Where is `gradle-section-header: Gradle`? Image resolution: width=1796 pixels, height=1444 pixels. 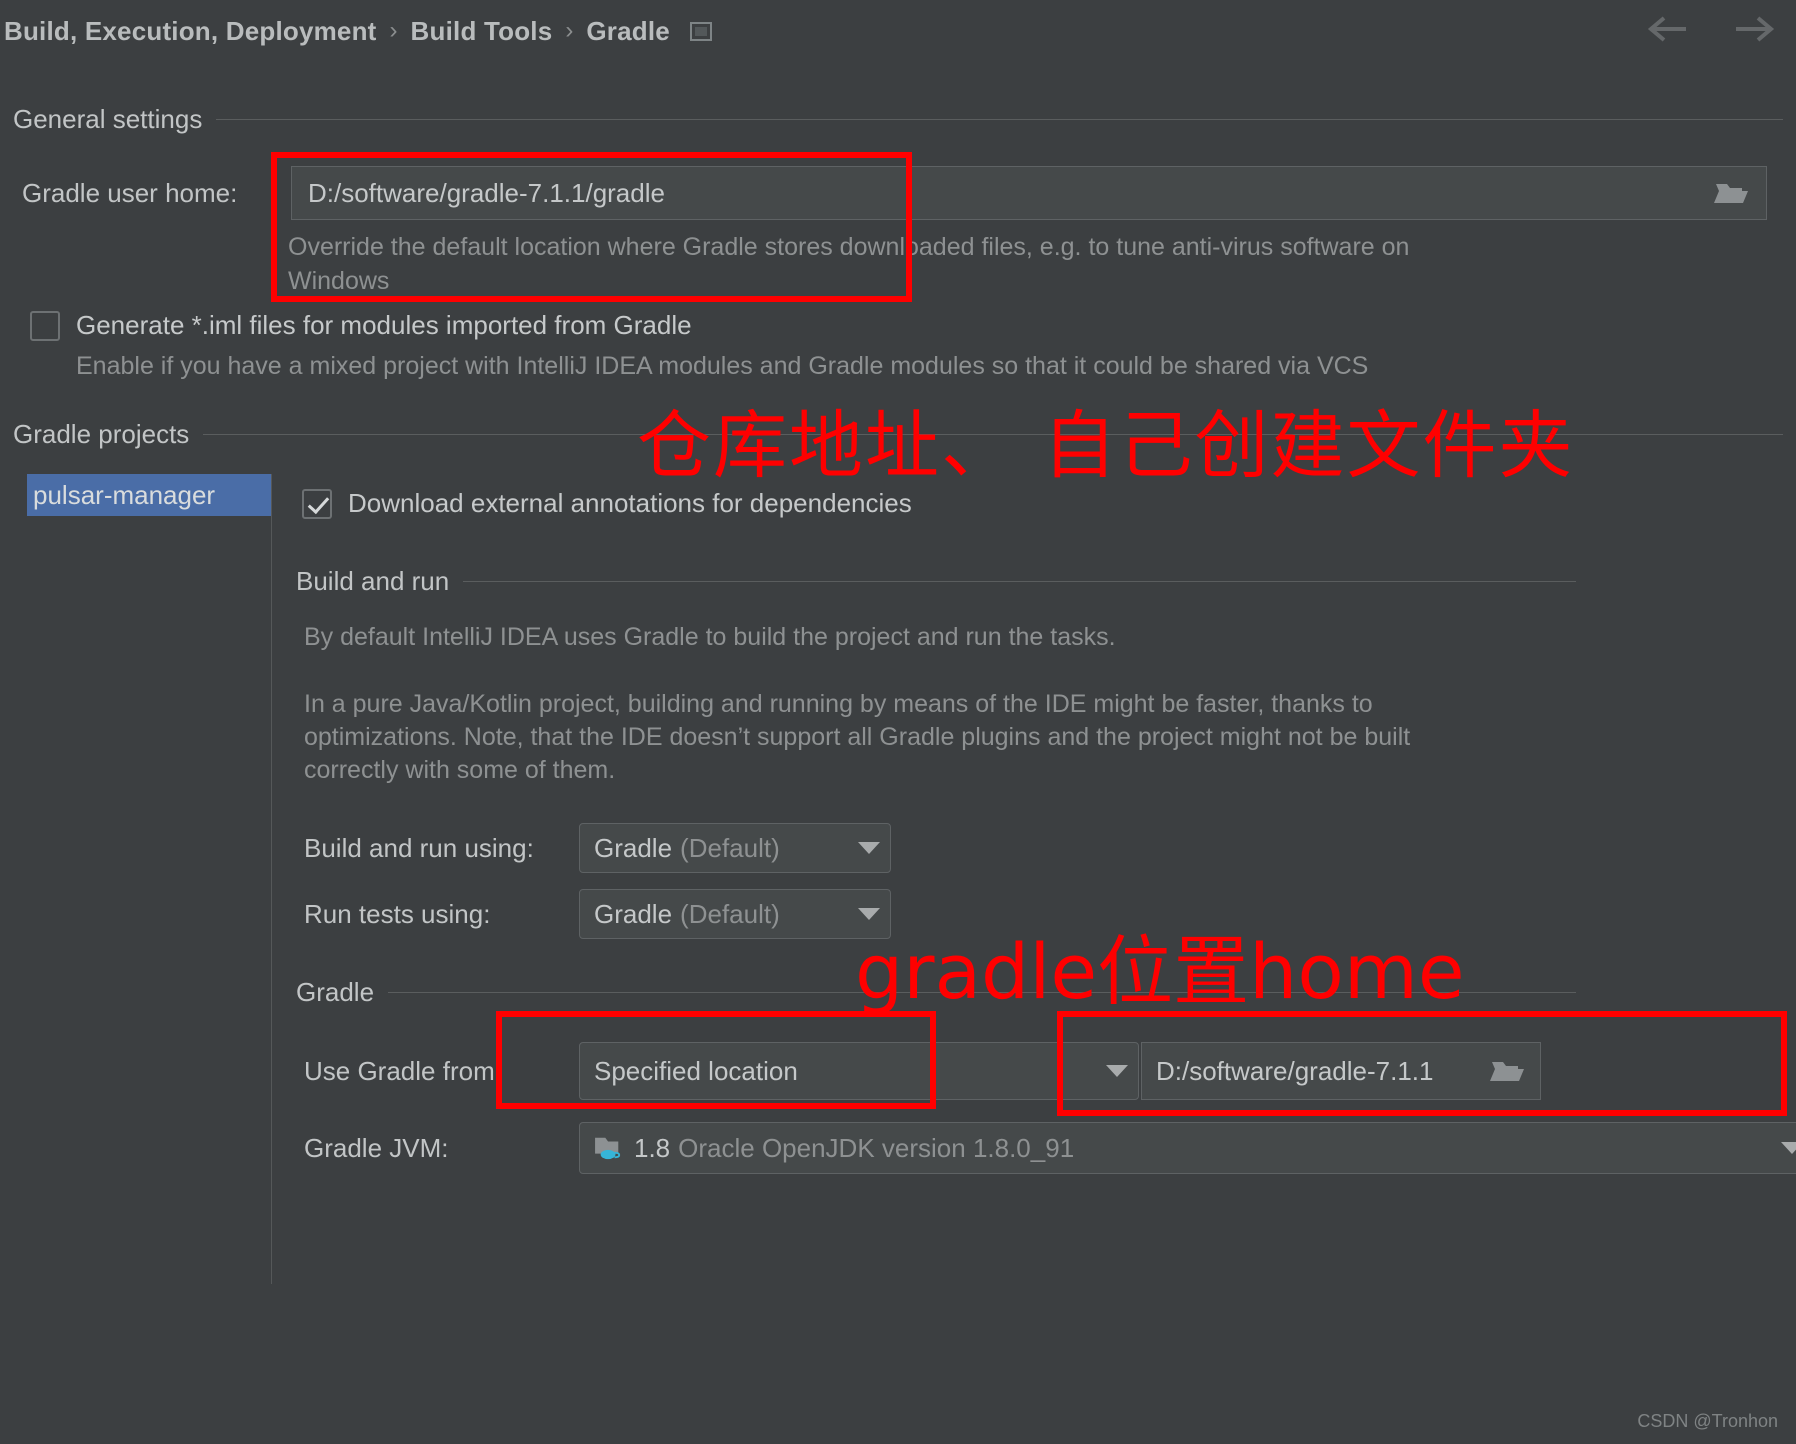
gradle-section-header: Gradle is located at coordinates (936, 992).